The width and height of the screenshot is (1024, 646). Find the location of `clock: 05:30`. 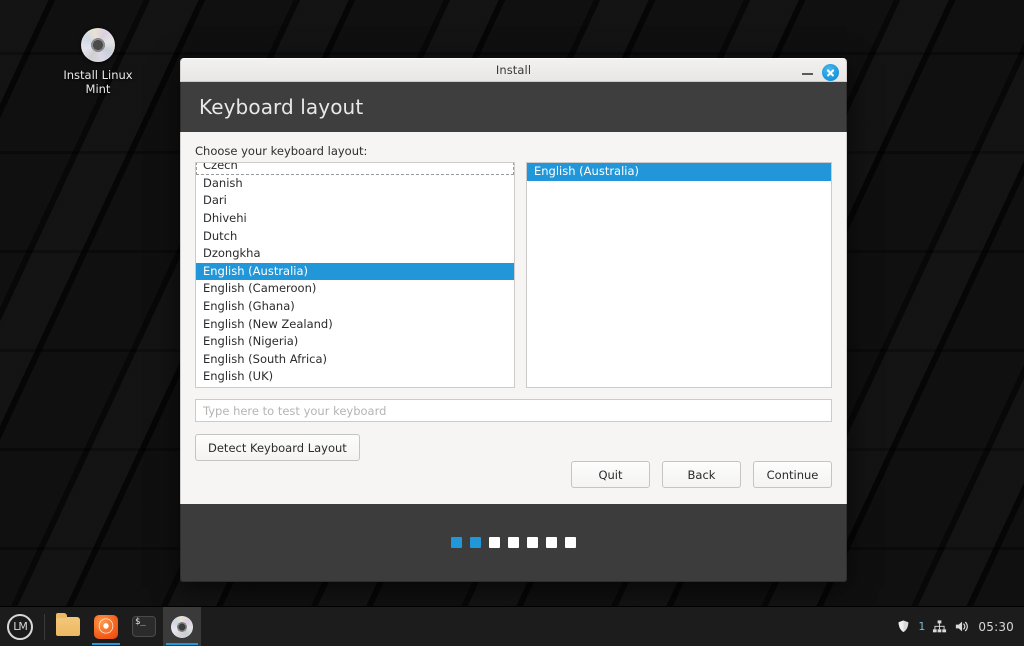

clock: 05:30 is located at coordinates (996, 627).